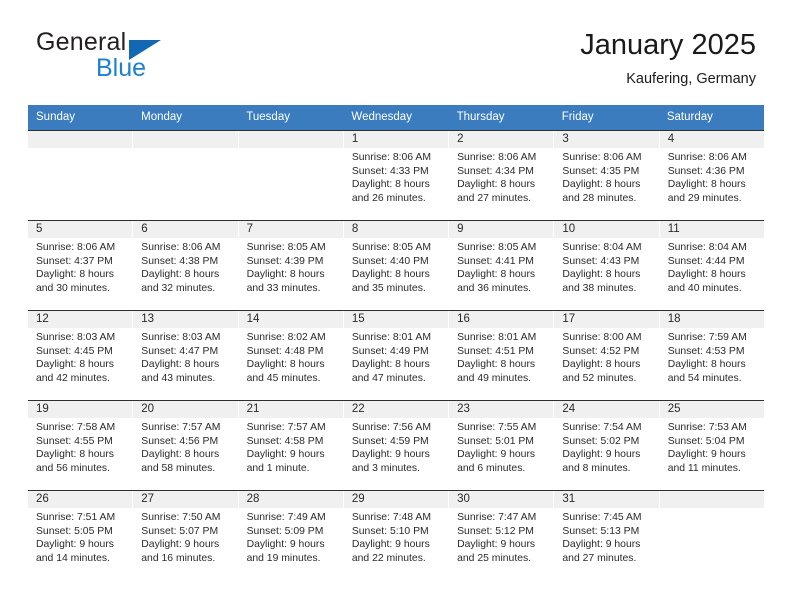  What do you see at coordinates (80, 319) in the screenshot?
I see `day-number: 12` at bounding box center [80, 319].